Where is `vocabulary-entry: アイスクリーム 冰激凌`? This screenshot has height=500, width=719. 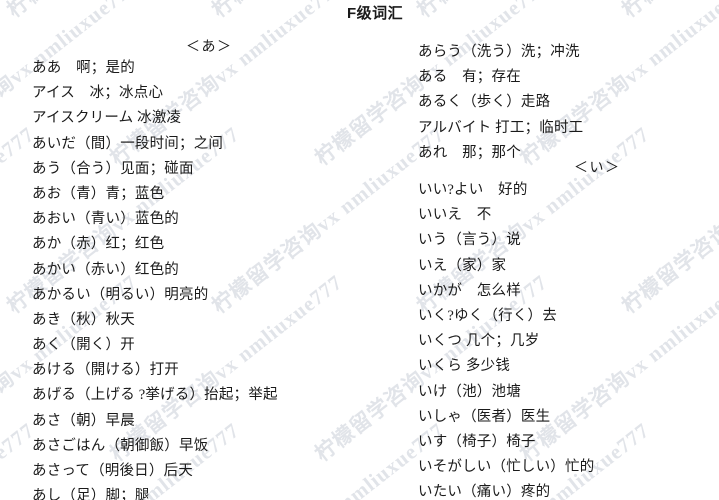
vocabulary-entry: アイスクリーム 冰激凌 is located at coordinates (107, 118).